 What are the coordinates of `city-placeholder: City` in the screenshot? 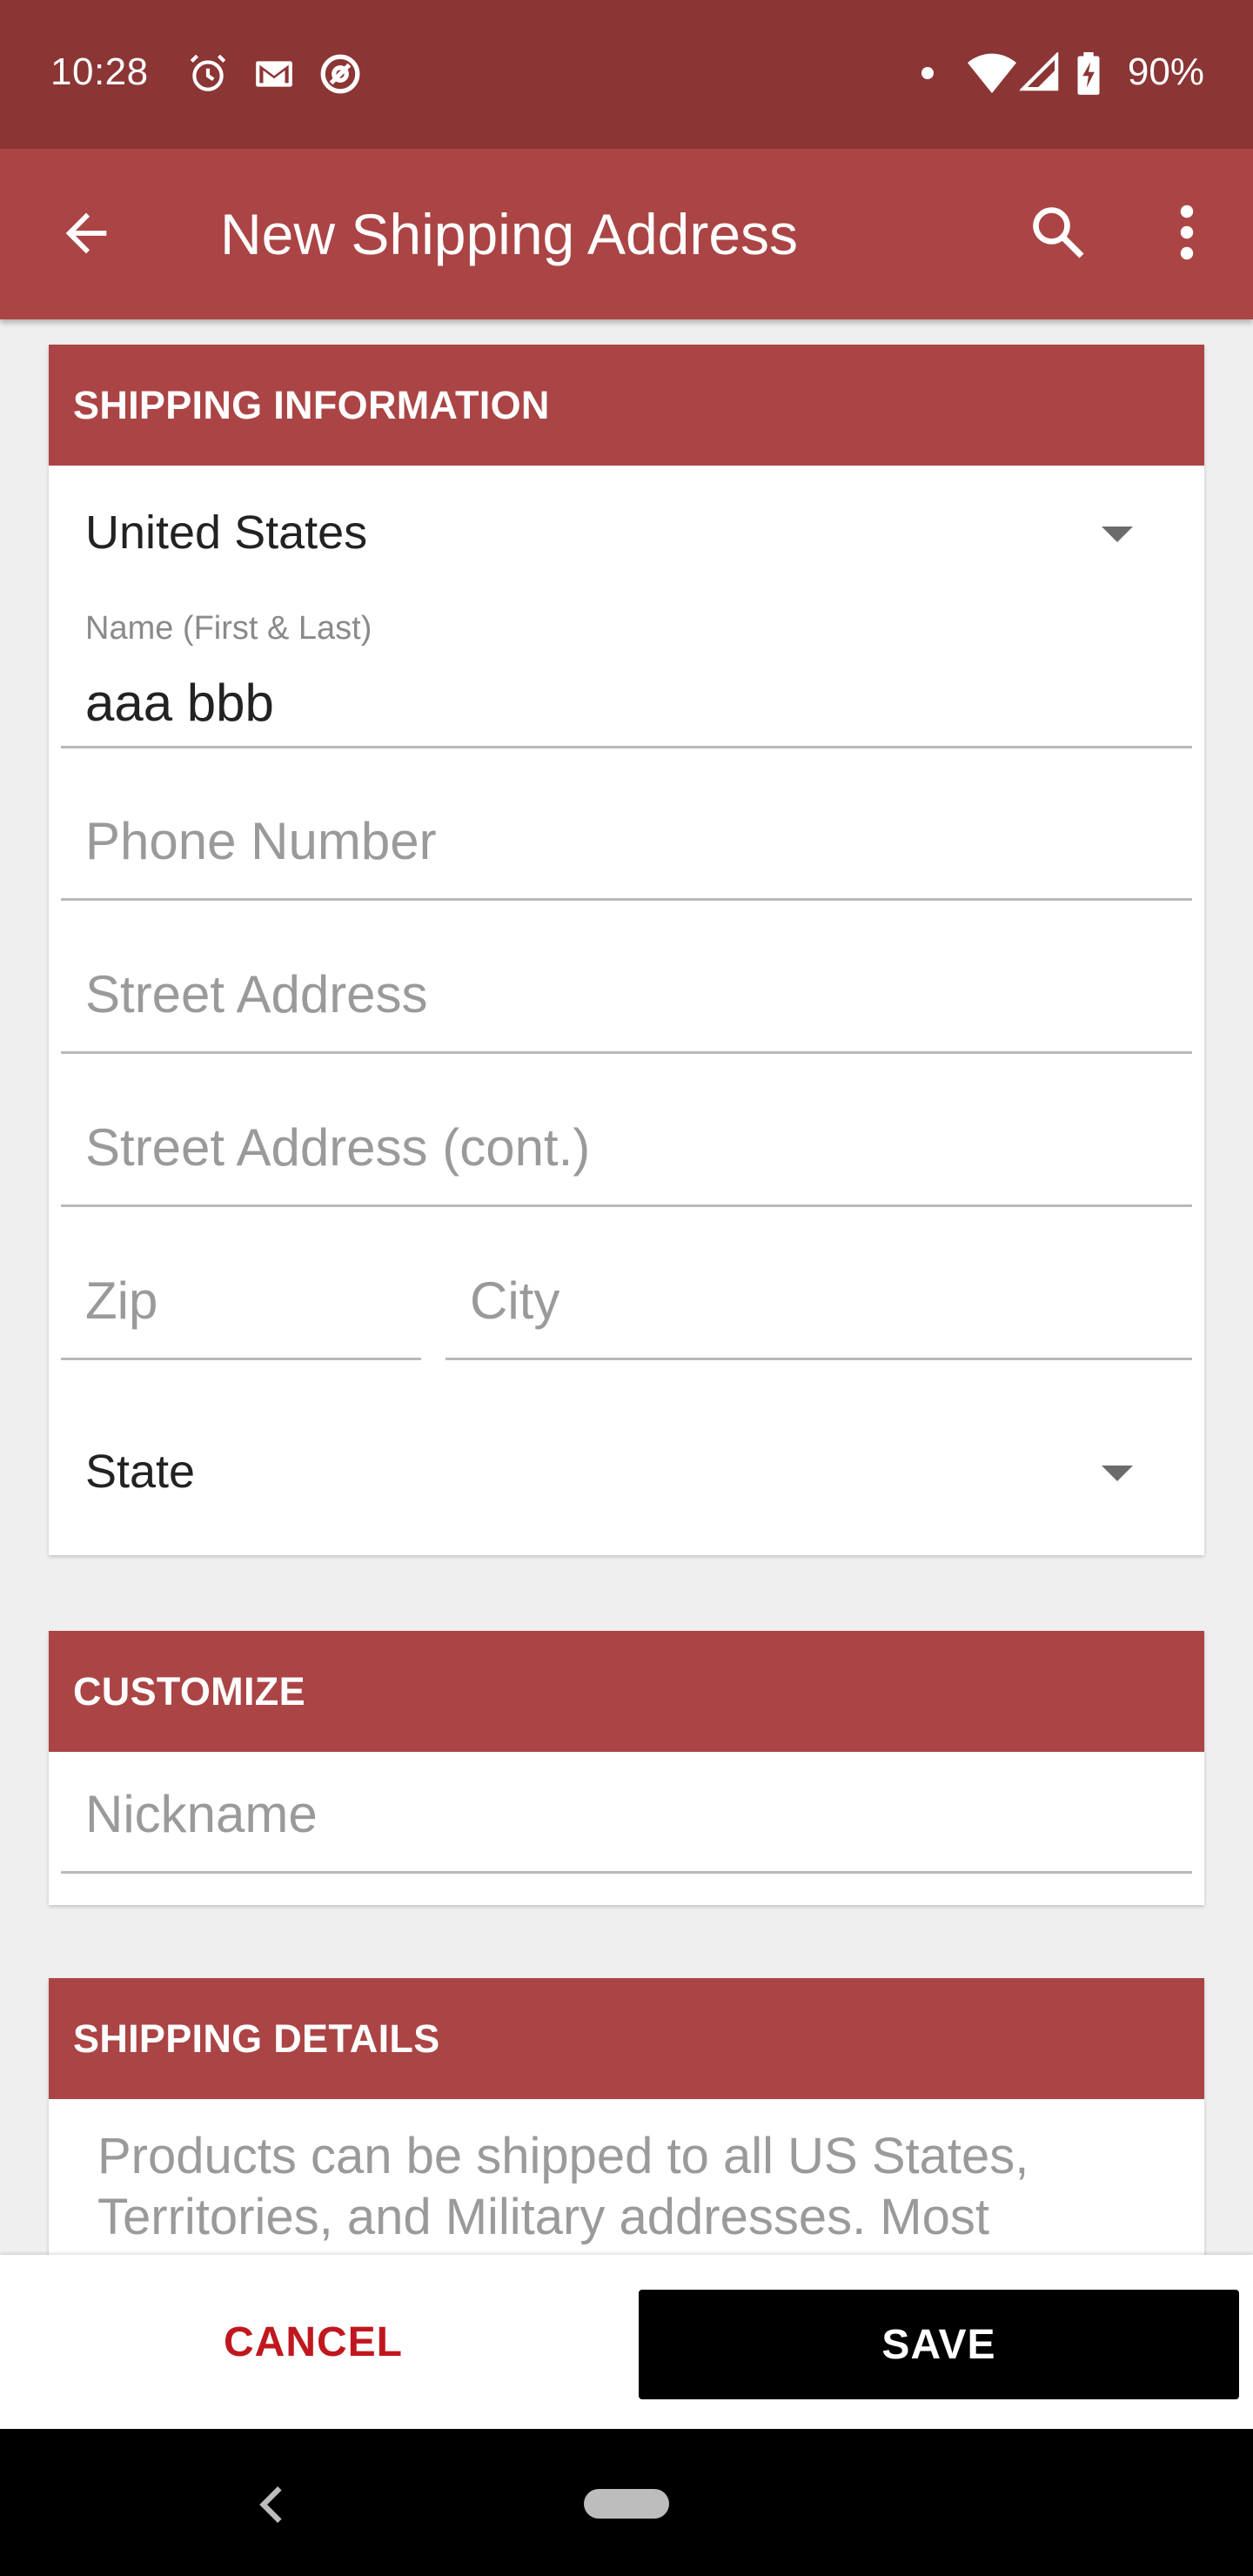 It's located at (515, 1300).